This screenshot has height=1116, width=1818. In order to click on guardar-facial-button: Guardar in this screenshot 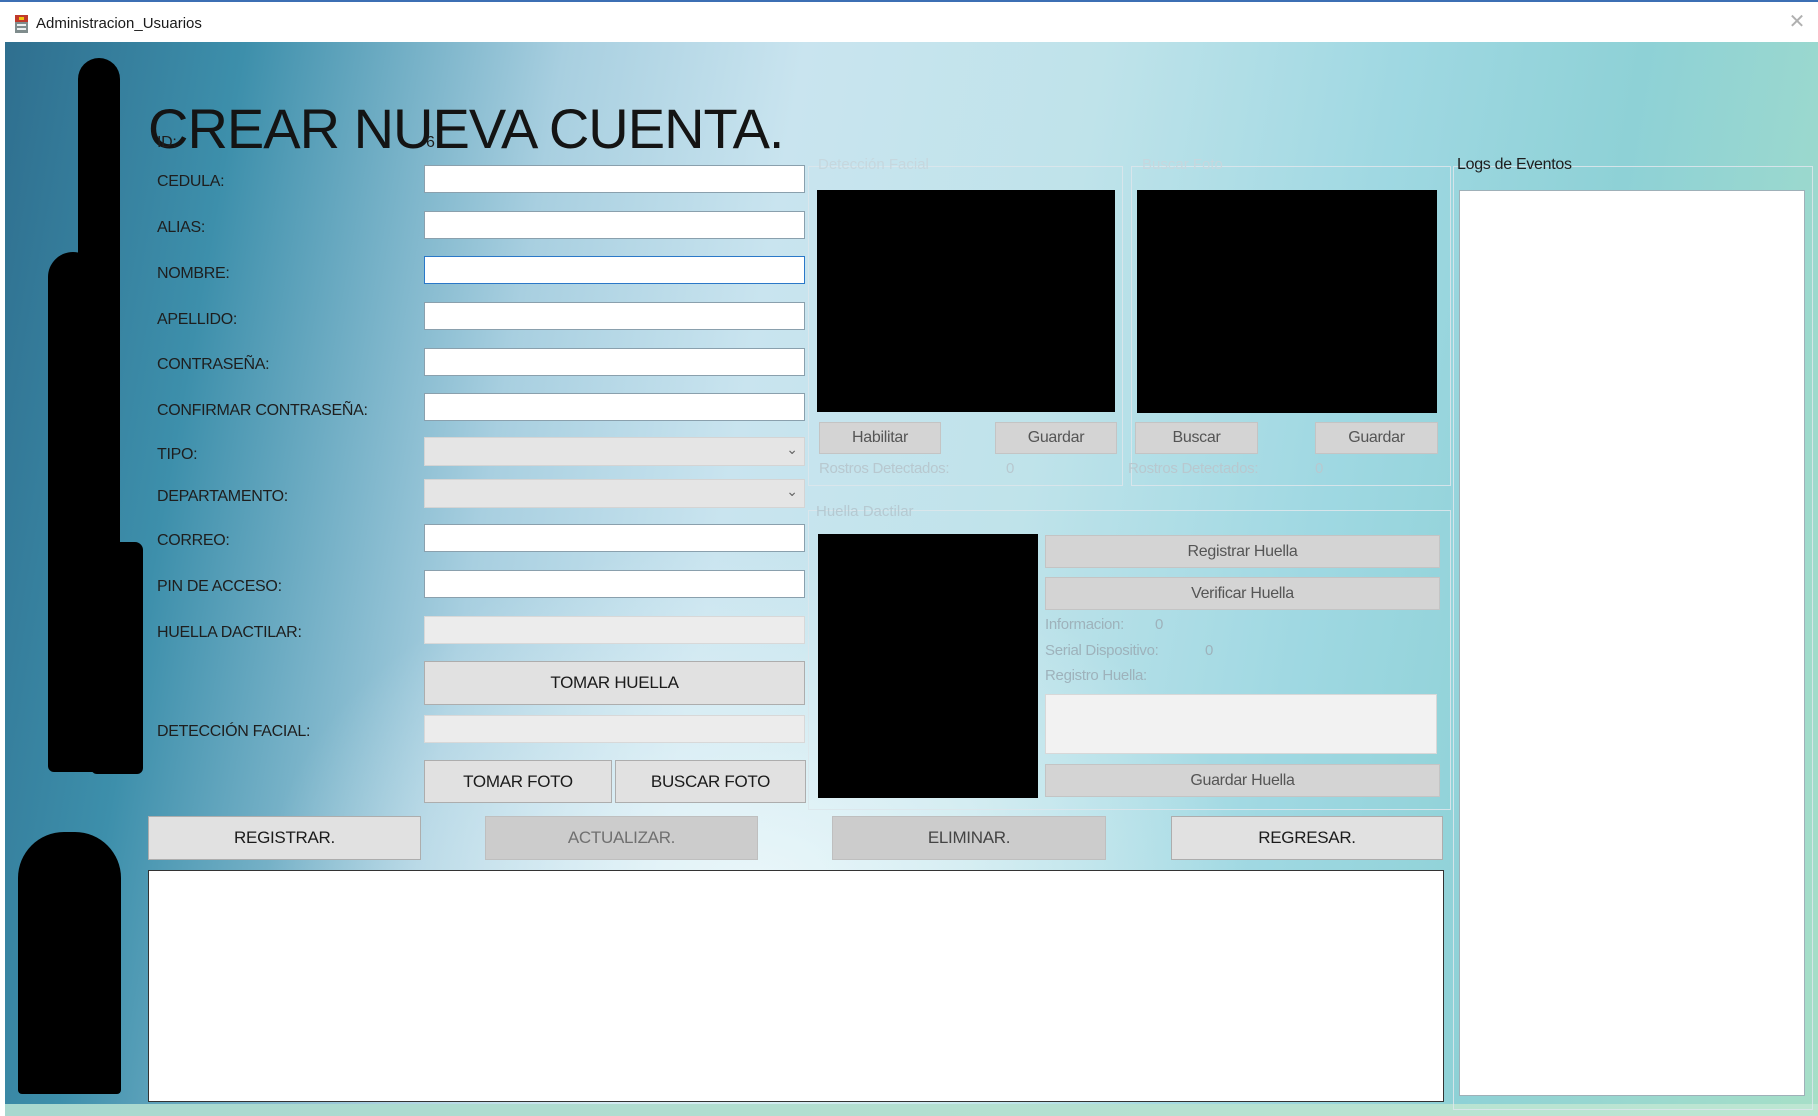, I will do `click(1056, 438)`.